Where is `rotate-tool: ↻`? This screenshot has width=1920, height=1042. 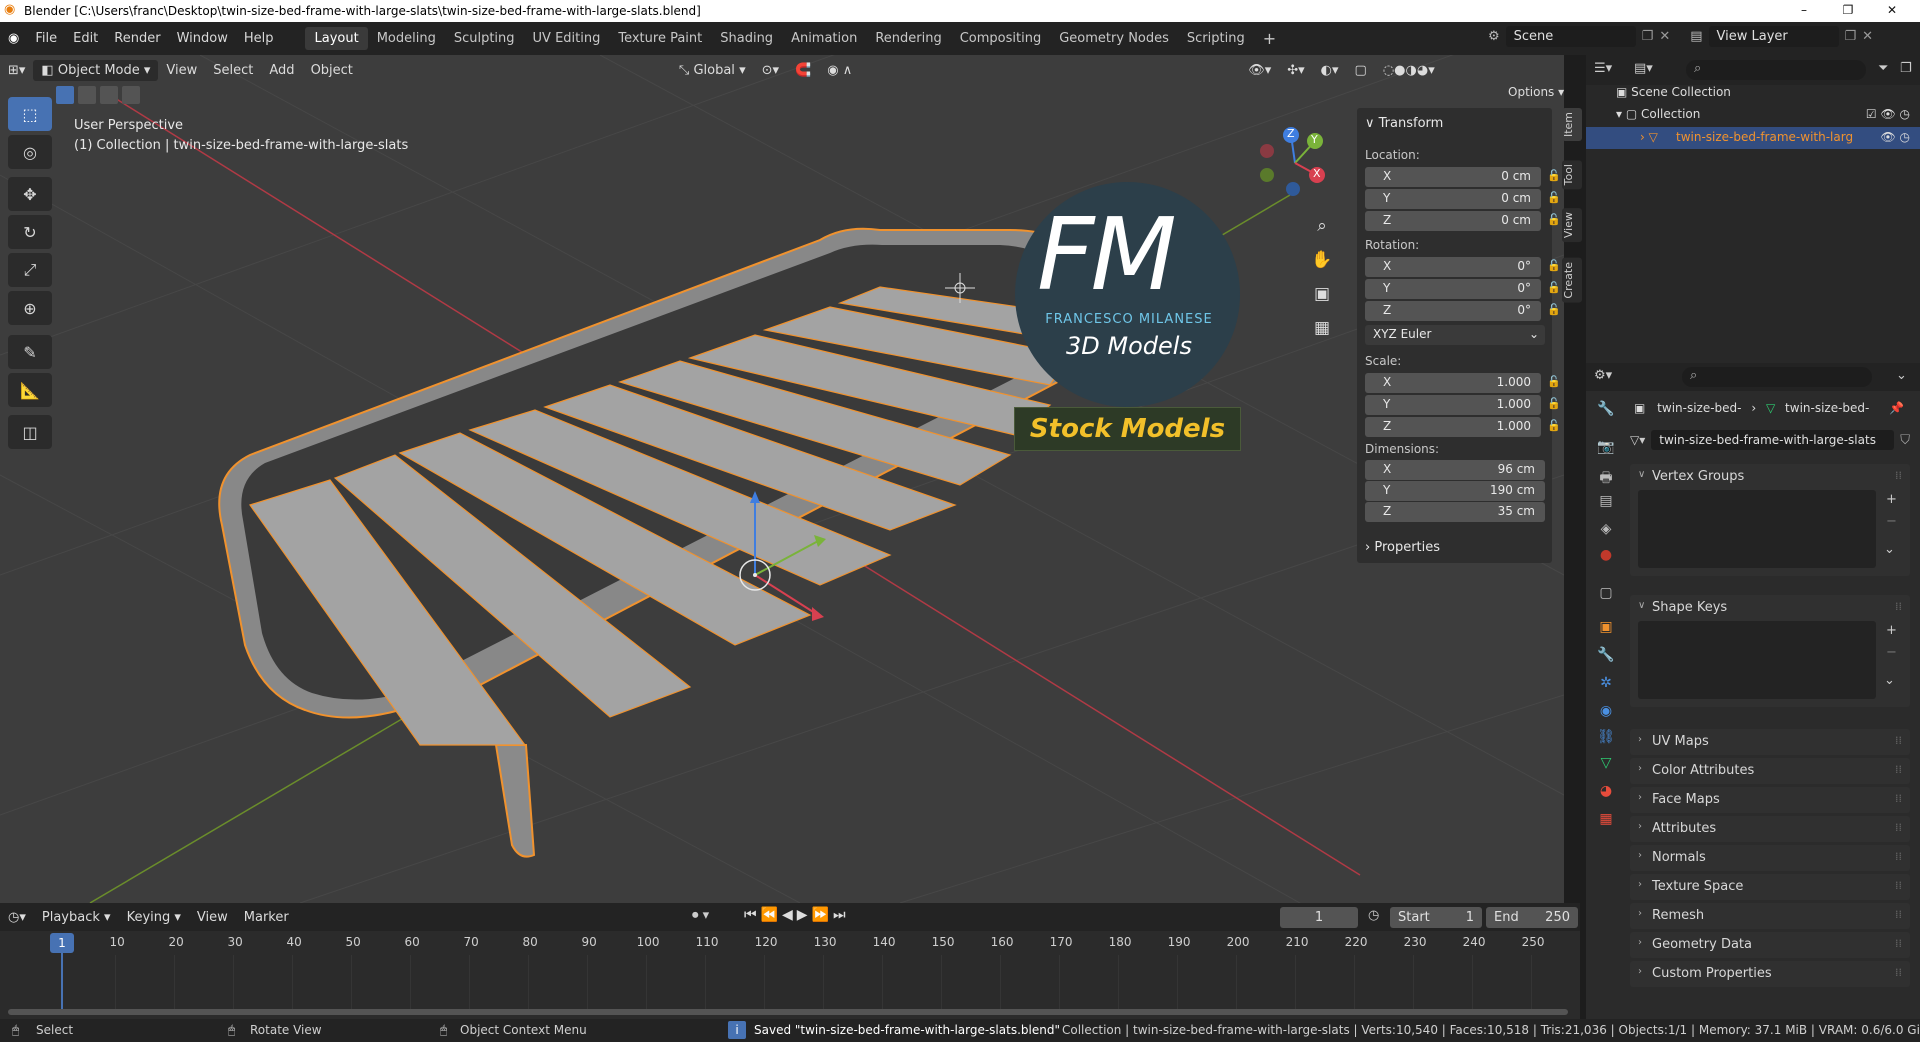 rotate-tool: ↻ is located at coordinates (30, 232).